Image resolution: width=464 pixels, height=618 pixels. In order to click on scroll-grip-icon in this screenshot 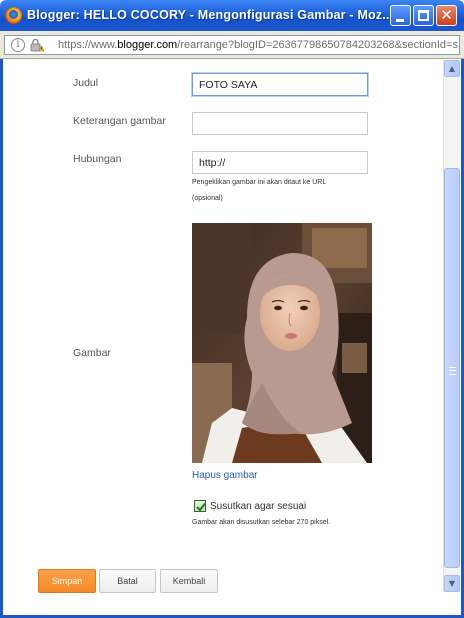, I will do `click(452, 371)`.